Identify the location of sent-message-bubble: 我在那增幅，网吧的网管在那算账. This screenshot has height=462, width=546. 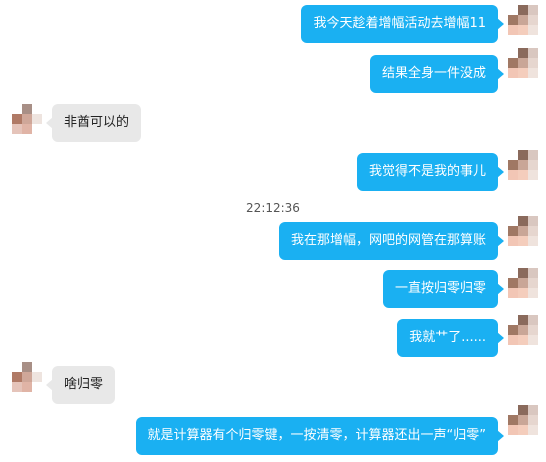
(391, 241).